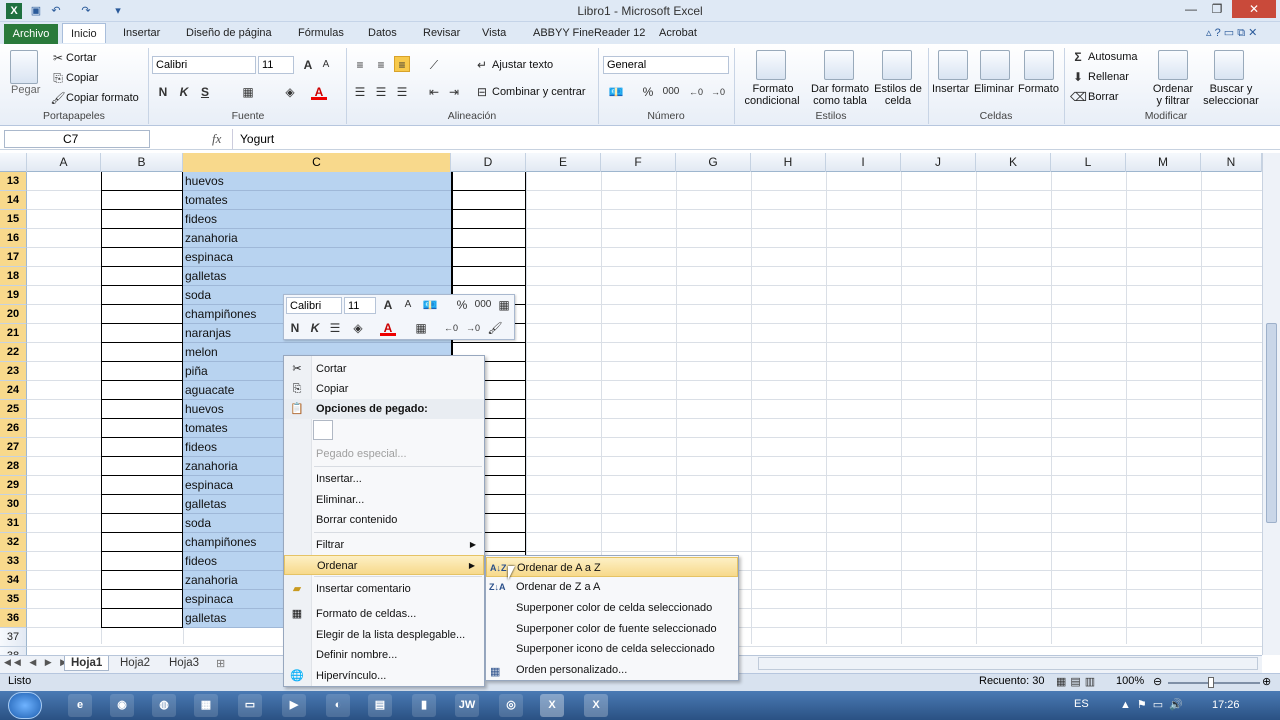 Image resolution: width=1280 pixels, height=720 pixels. What do you see at coordinates (482, 92) in the screenshot?
I see `merge-center-icon: ⊟` at bounding box center [482, 92].